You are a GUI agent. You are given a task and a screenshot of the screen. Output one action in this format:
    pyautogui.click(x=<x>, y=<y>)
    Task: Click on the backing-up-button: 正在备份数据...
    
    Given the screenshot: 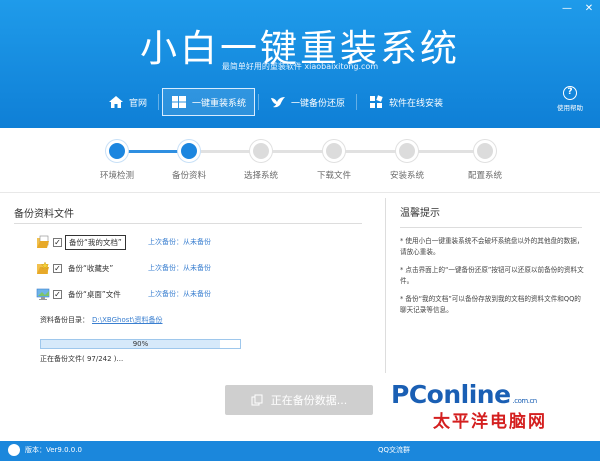 What is the action you would take?
    pyautogui.click(x=299, y=400)
    